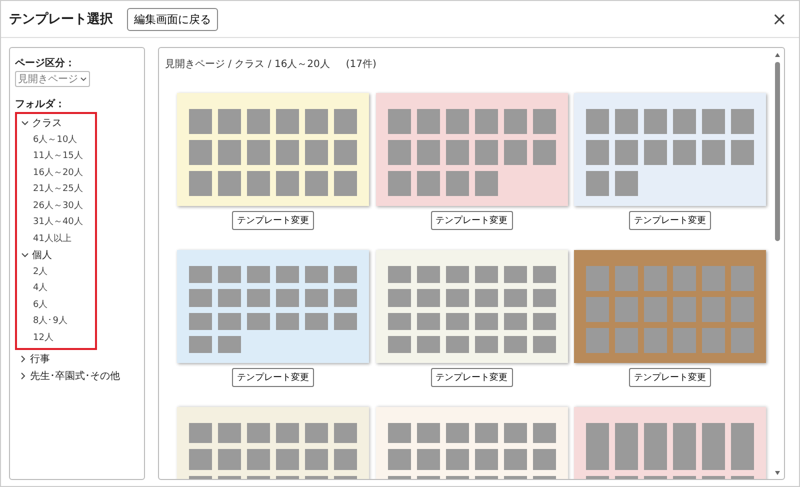 This screenshot has height=487, width=800. Describe the element at coordinates (247, 64) in the screenshot. I see `breadcrumb: 見開きページ / クラス / 16人～20人` at that location.